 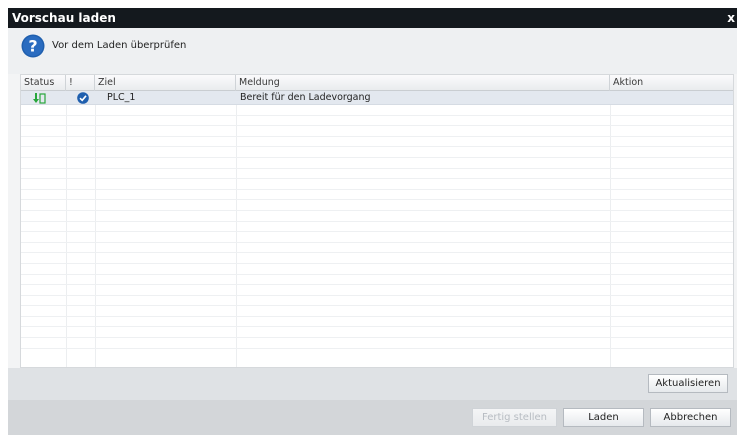 What do you see at coordinates (690, 417) in the screenshot?
I see `cancel-button: Abbrechen` at bounding box center [690, 417].